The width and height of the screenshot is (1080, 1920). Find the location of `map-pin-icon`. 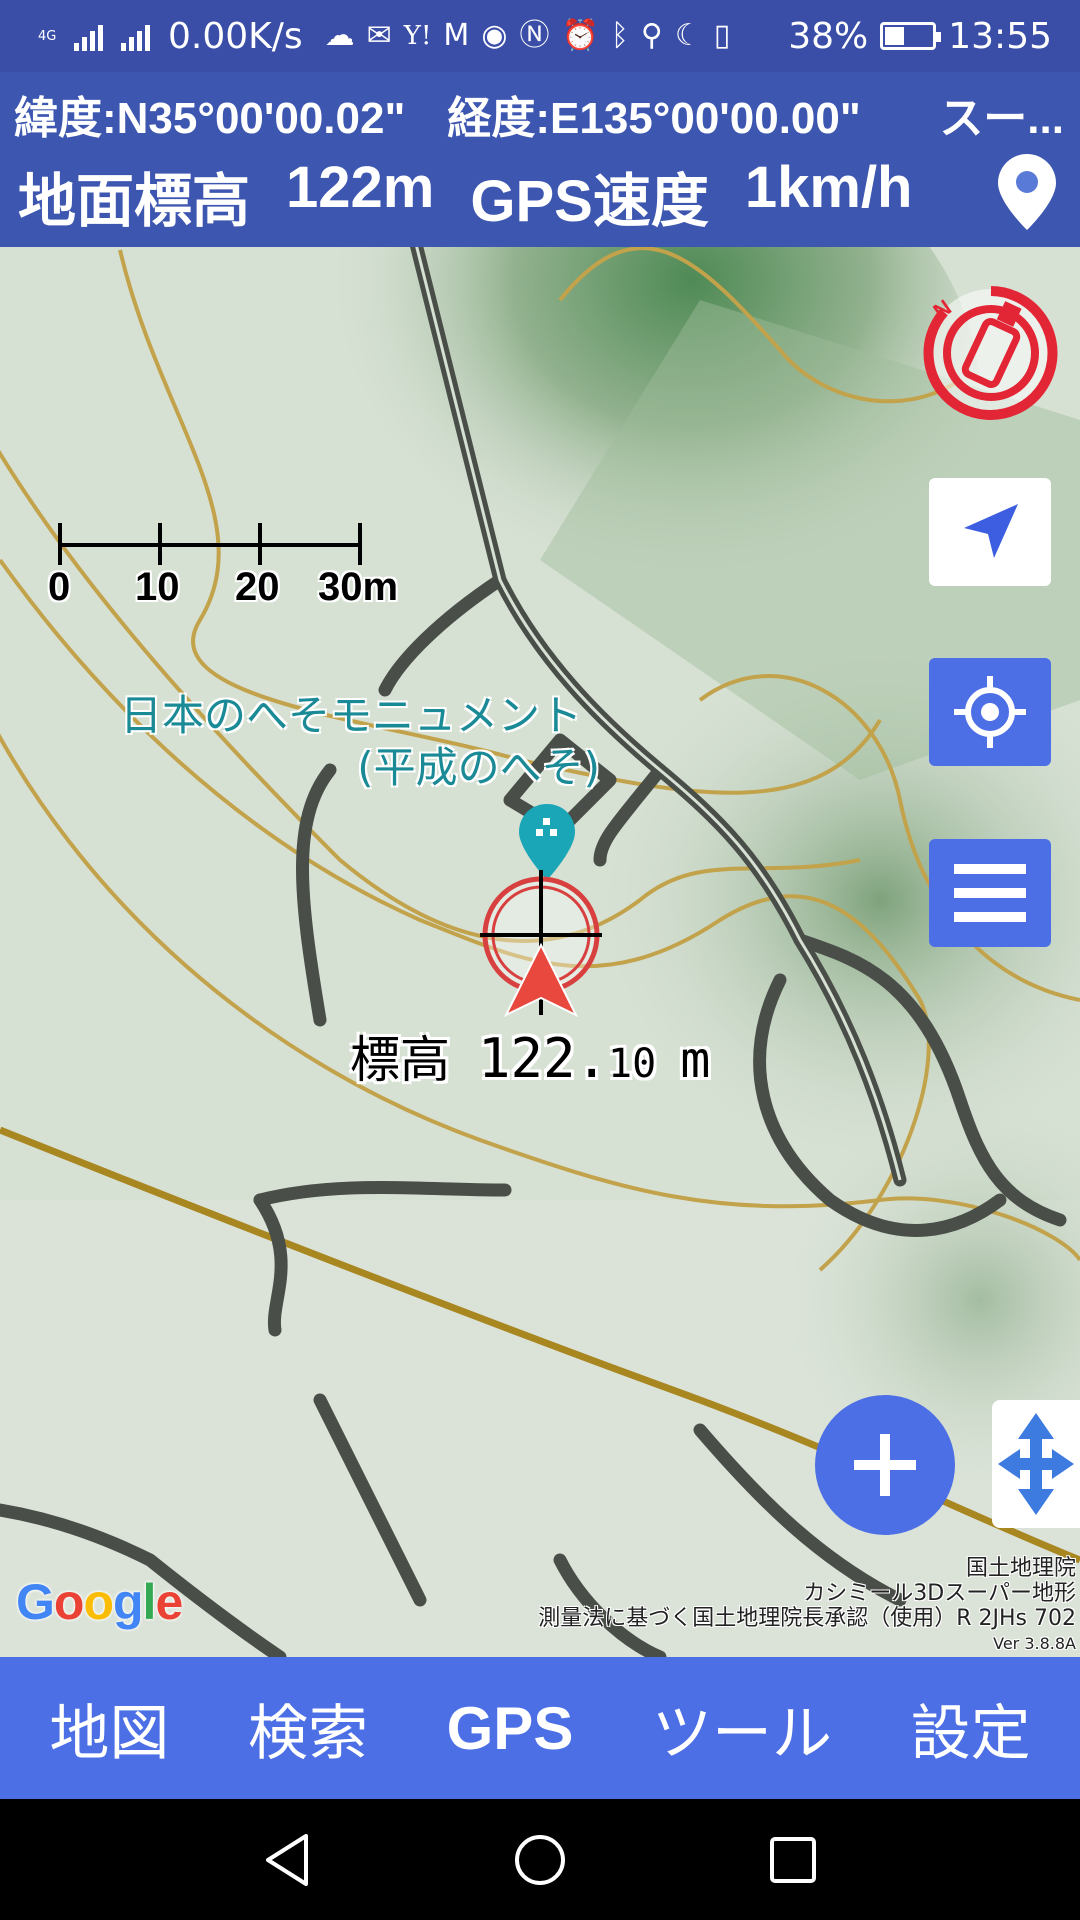

map-pin-icon is located at coordinates (1027, 192).